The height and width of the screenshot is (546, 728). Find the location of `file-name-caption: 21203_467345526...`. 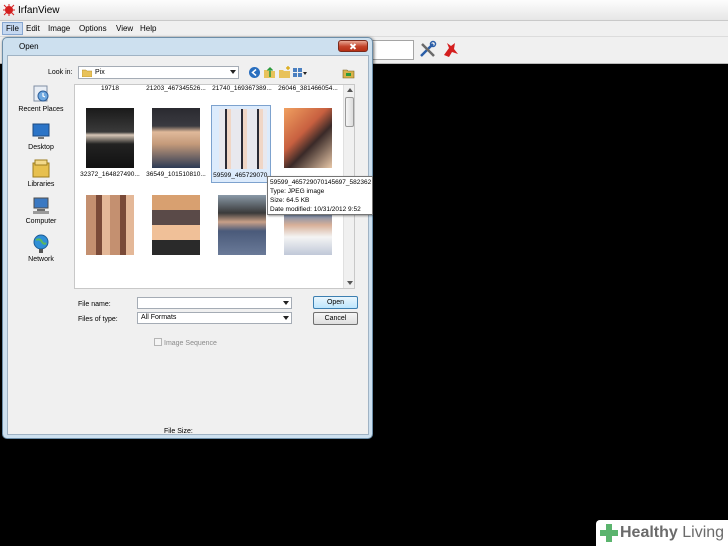

file-name-caption: 21203_467345526... is located at coordinates (176, 88).